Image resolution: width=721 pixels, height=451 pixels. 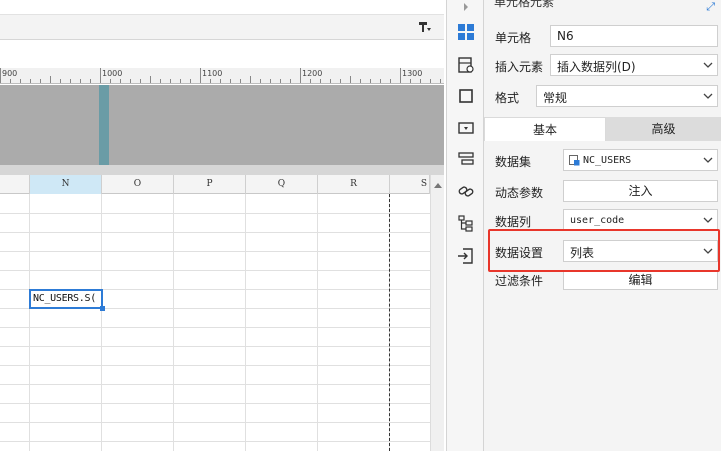 I want to click on canvas-top-gap, so click(x=222, y=54).